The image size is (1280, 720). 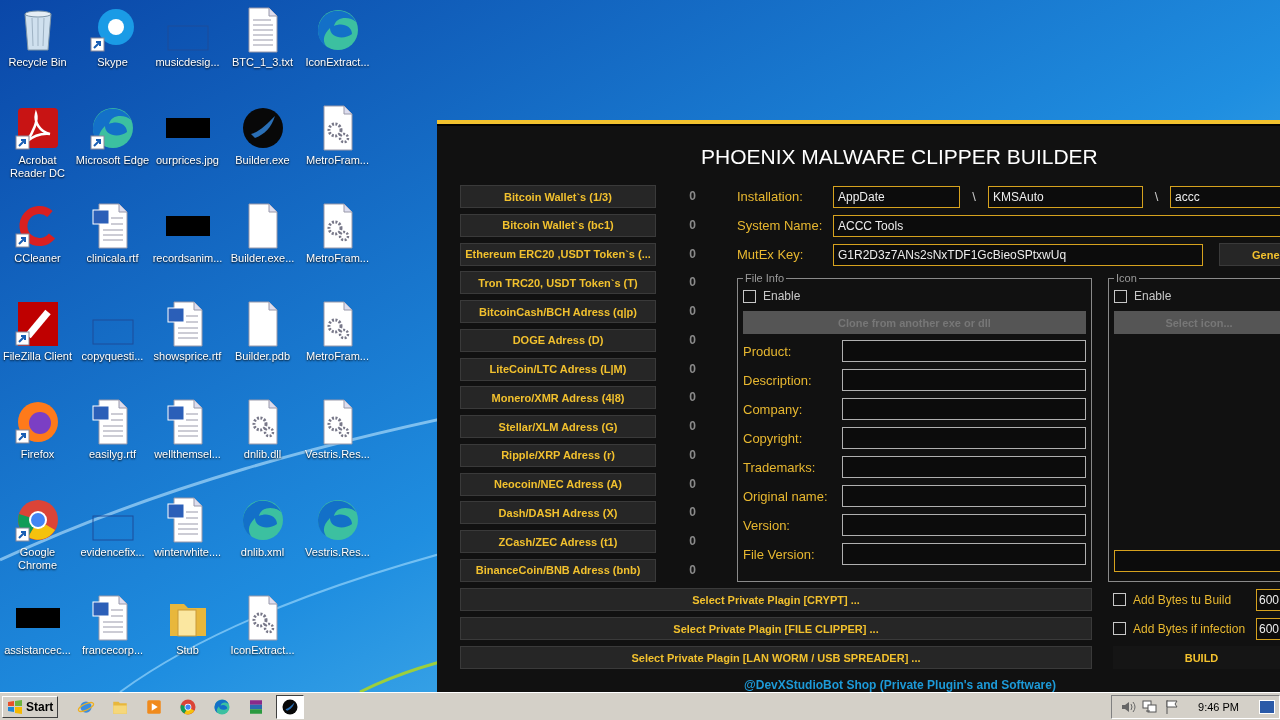 I want to click on icon-label: CCleaner, so click(x=37, y=258).